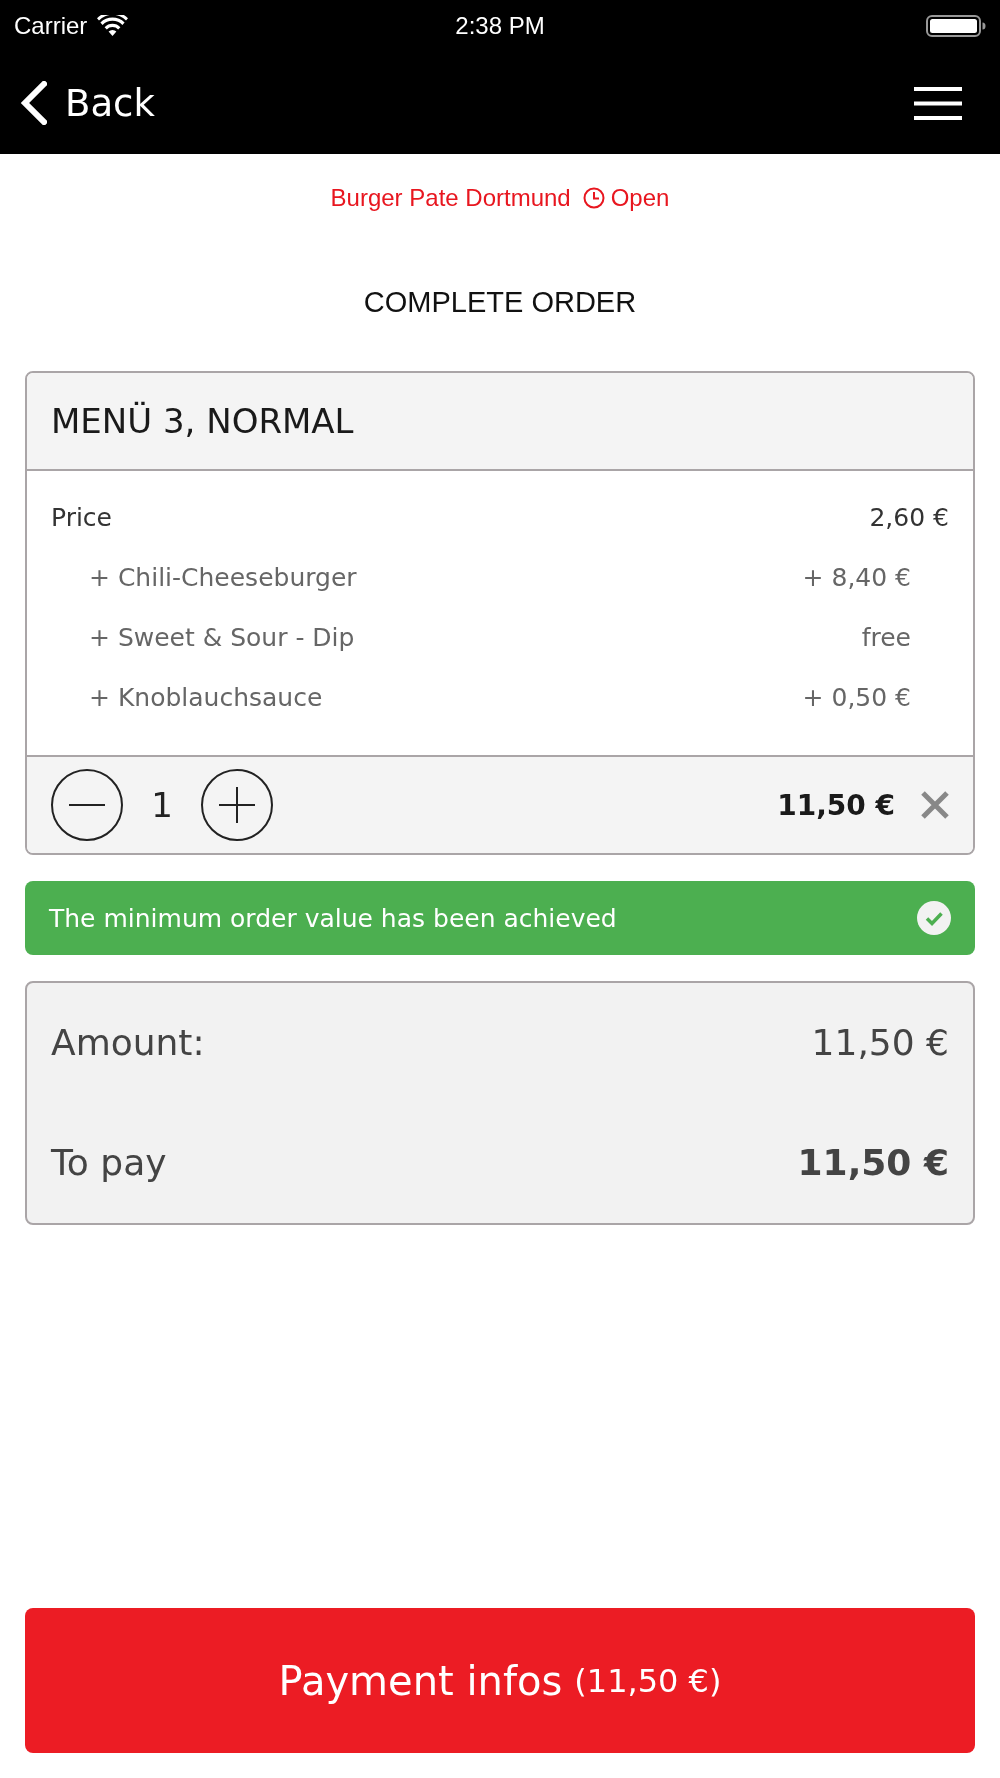 This screenshot has height=1778, width=1000. What do you see at coordinates (223, 578) in the screenshot?
I see `option-name: + Chili-Cheeseburger` at bounding box center [223, 578].